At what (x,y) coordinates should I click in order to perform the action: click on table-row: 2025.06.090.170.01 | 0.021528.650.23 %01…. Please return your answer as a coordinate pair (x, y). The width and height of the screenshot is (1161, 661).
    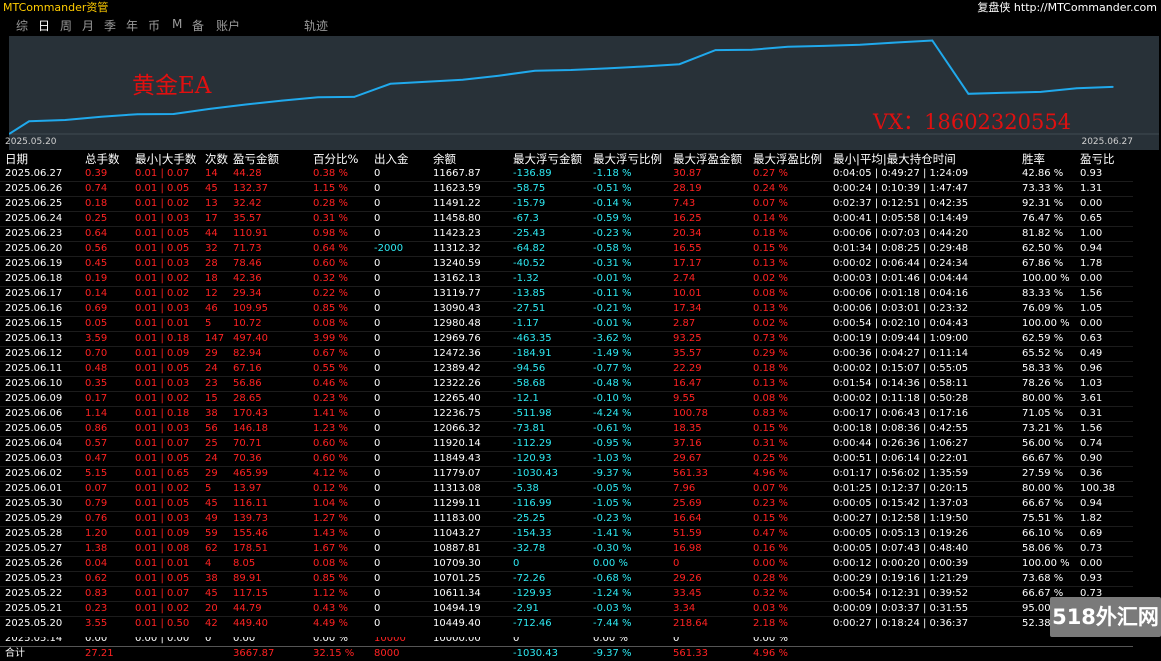
    Looking at the image, I should click on (566, 399).